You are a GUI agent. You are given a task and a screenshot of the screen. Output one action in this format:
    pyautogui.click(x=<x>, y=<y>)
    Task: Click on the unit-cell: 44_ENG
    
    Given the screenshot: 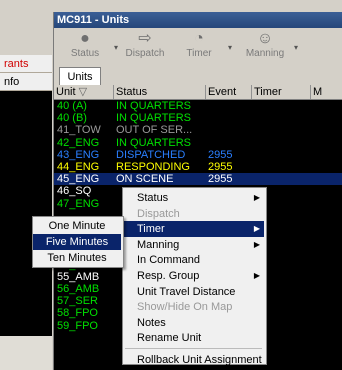 What is the action you would take?
    pyautogui.click(x=78, y=167)
    